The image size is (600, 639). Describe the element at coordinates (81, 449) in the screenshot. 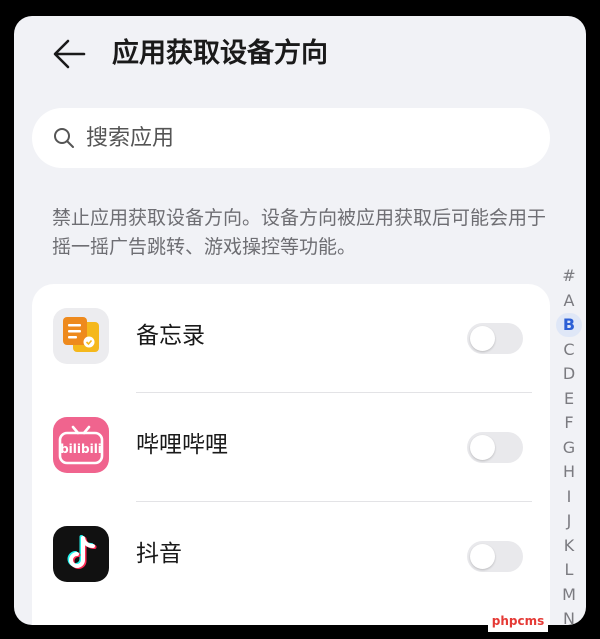

I see `svg-text: bilibili` at that location.